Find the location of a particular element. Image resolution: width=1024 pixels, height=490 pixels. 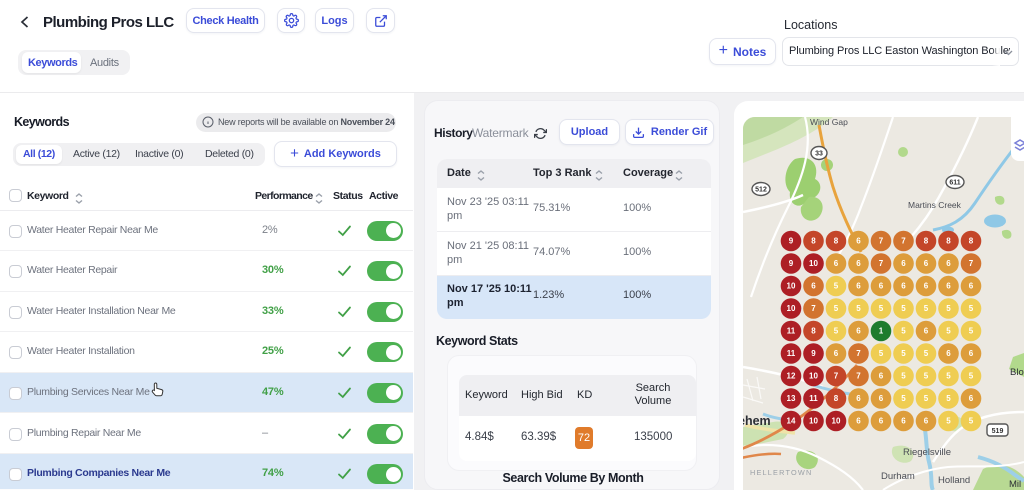

svg-text: HELLERTOWN is located at coordinates (781, 472).